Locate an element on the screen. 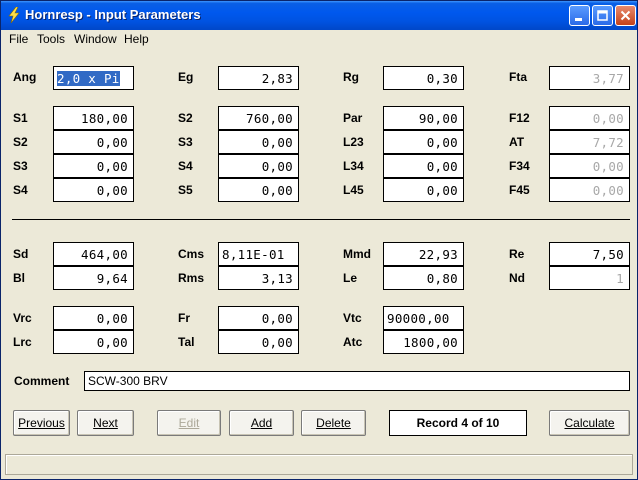 The height and width of the screenshot is (480, 638). title-bar: Hornresp - Input Parameters is located at coordinates (319, 15).